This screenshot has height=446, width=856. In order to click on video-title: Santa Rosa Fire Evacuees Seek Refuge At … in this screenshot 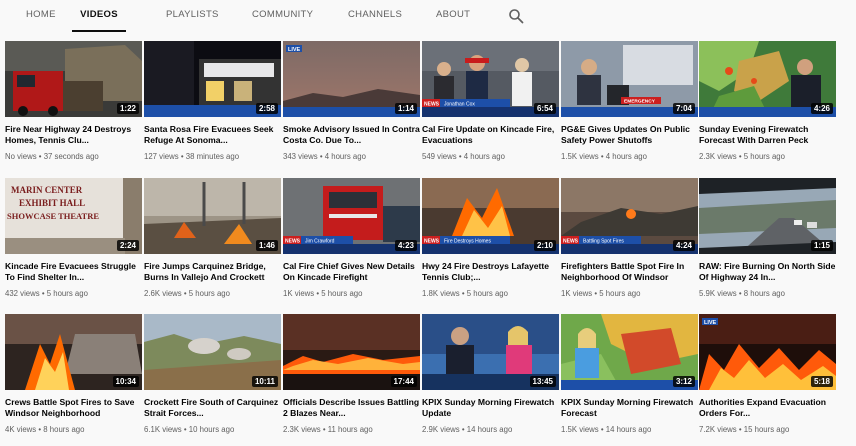, I will do `click(212, 135)`.